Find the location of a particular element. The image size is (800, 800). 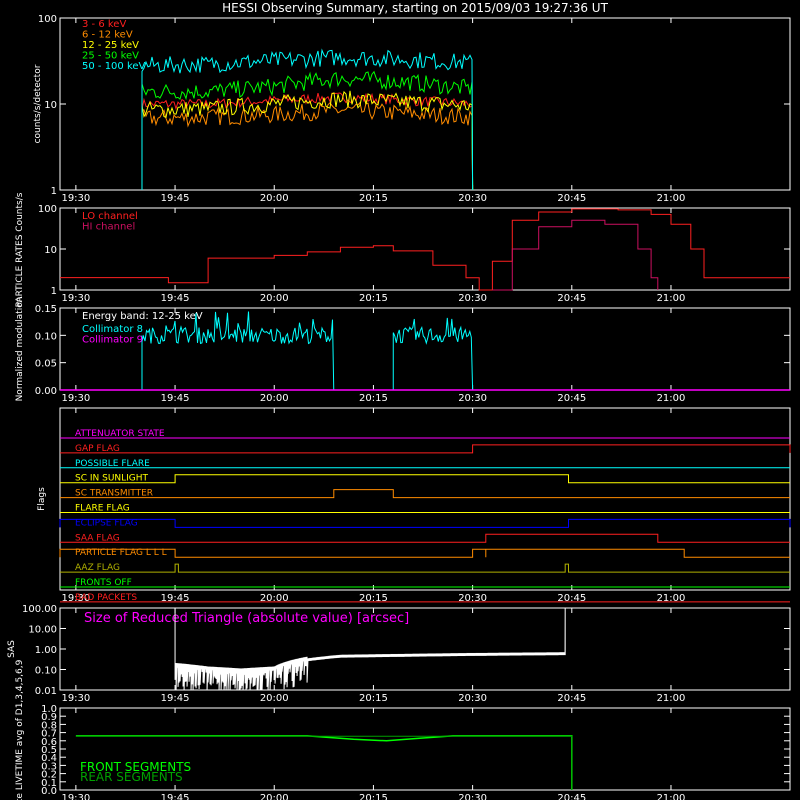

legend-entry: Collimator 9 is located at coordinates (112, 340).